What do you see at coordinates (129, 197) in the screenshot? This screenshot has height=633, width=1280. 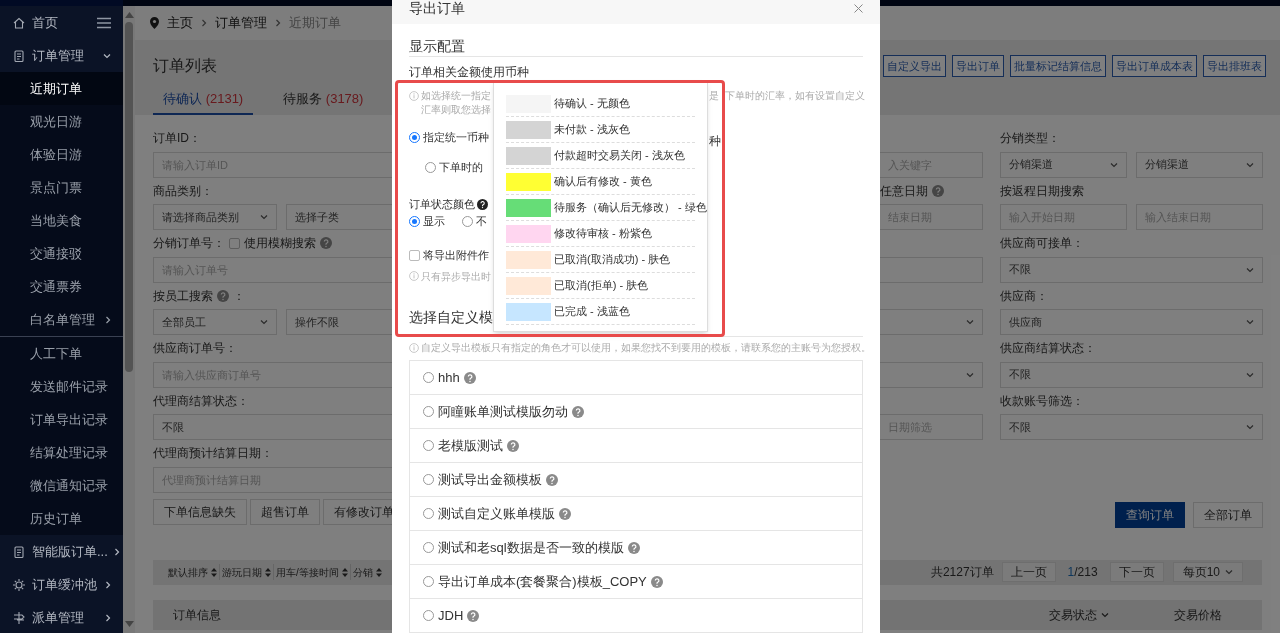 I see `scrollbar-thumb` at bounding box center [129, 197].